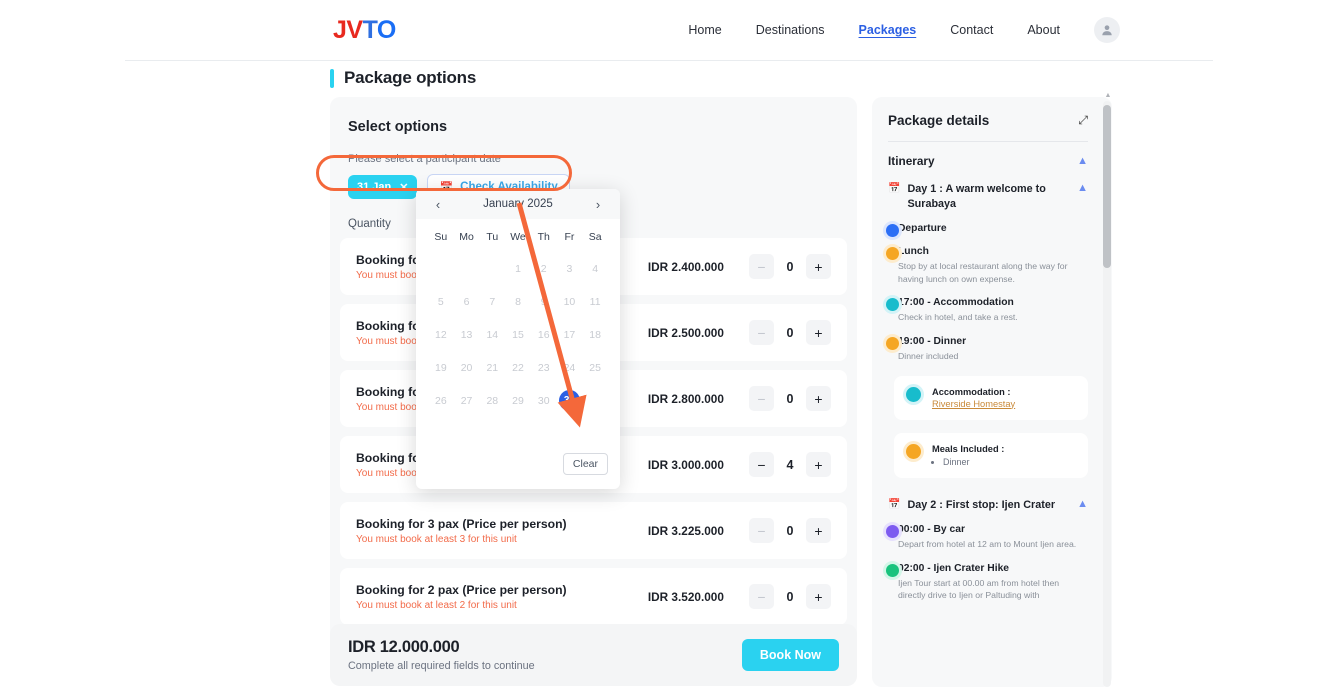 This screenshot has height=694, width=1338. I want to click on option-price: IDR 2.500.000, so click(685, 332).